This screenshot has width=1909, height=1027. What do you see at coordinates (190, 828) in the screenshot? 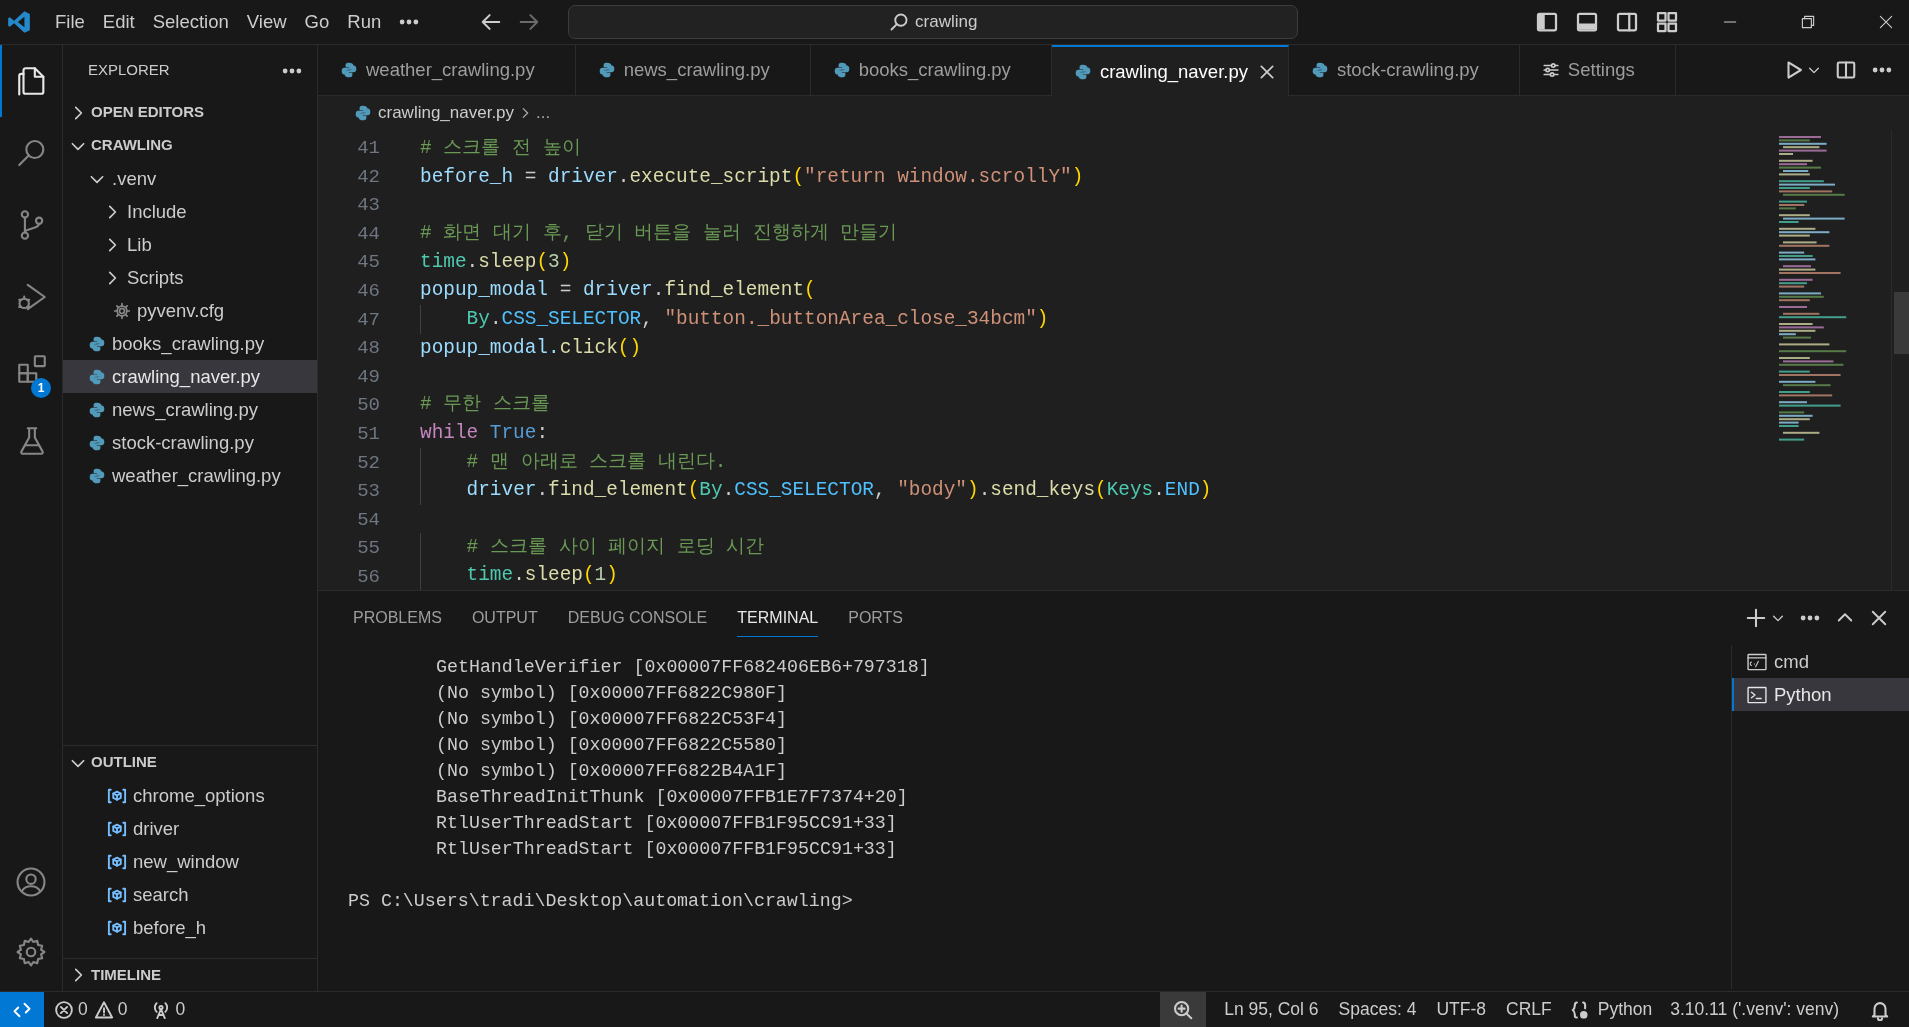
I see `outline-item: driver` at bounding box center [190, 828].